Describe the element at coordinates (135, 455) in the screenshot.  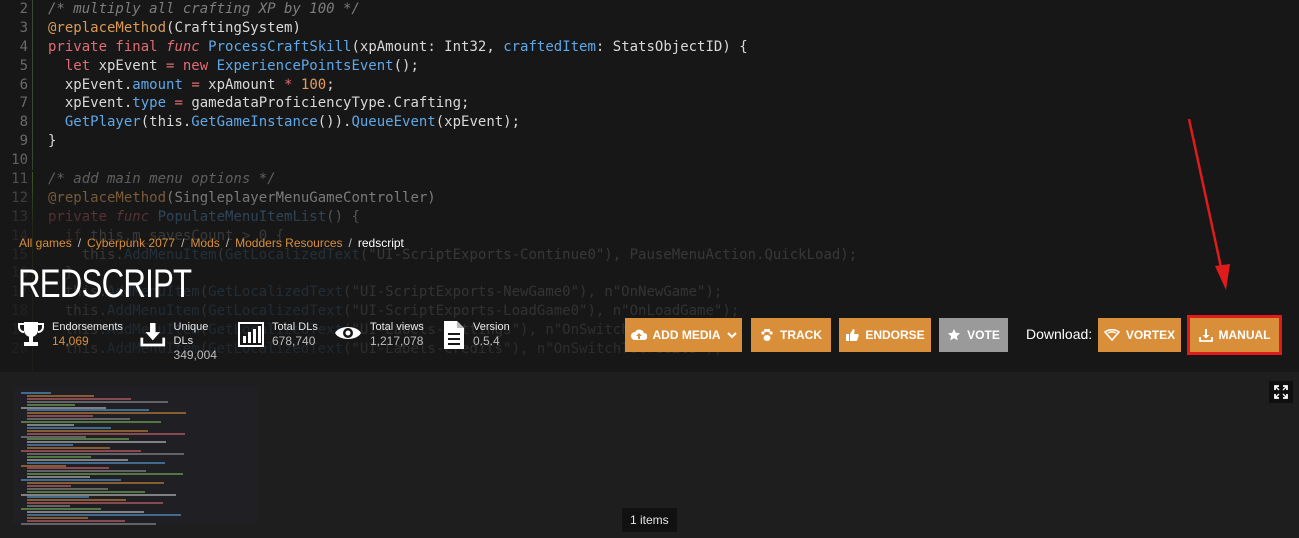
I see `gallery-thumbnail` at that location.